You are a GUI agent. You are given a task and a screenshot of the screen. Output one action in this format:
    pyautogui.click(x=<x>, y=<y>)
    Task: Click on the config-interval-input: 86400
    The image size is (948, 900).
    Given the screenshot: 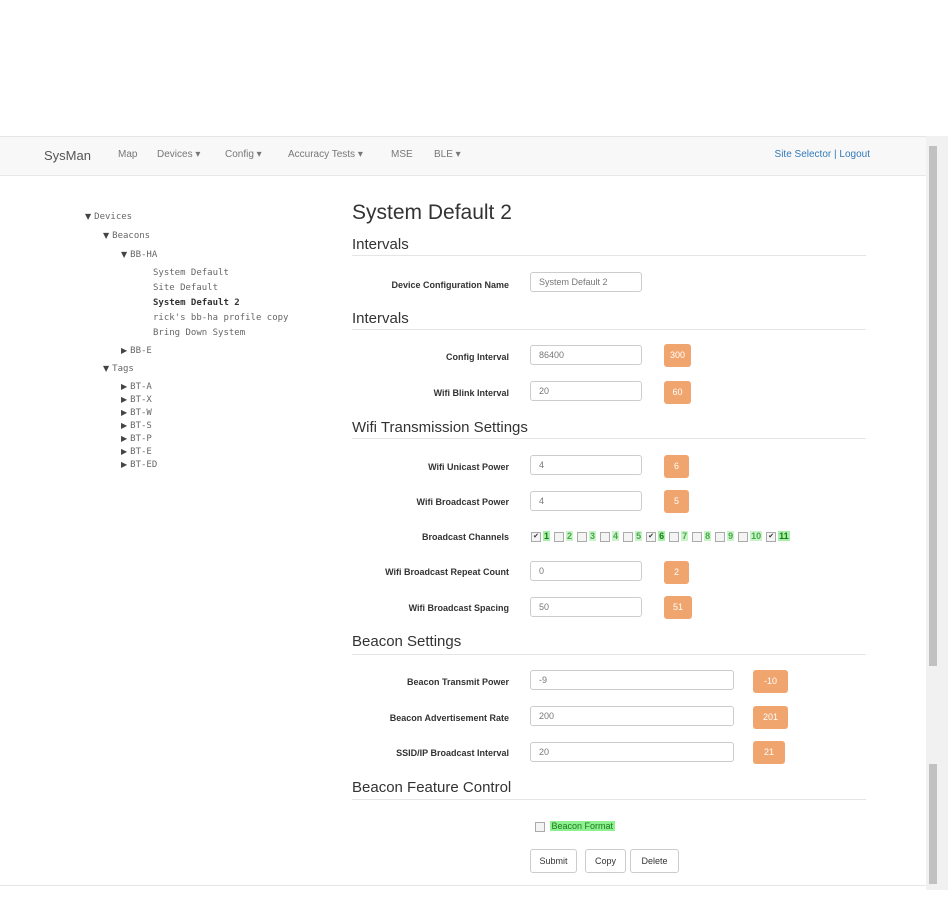 What is the action you would take?
    pyautogui.click(x=586, y=355)
    